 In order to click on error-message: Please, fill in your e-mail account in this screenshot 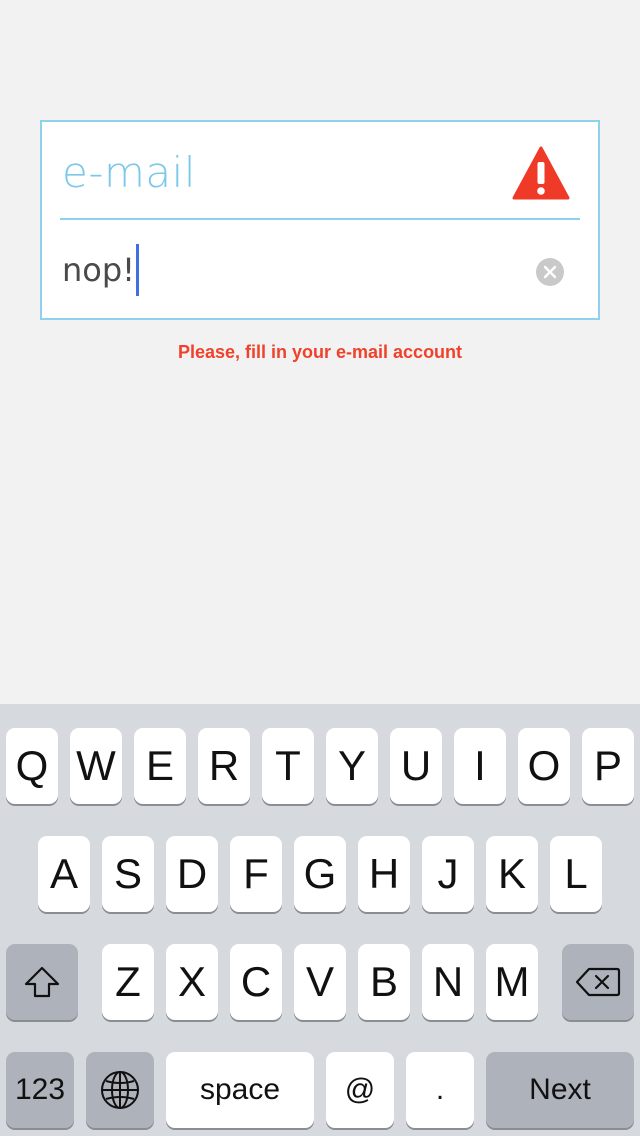, I will do `click(320, 352)`.